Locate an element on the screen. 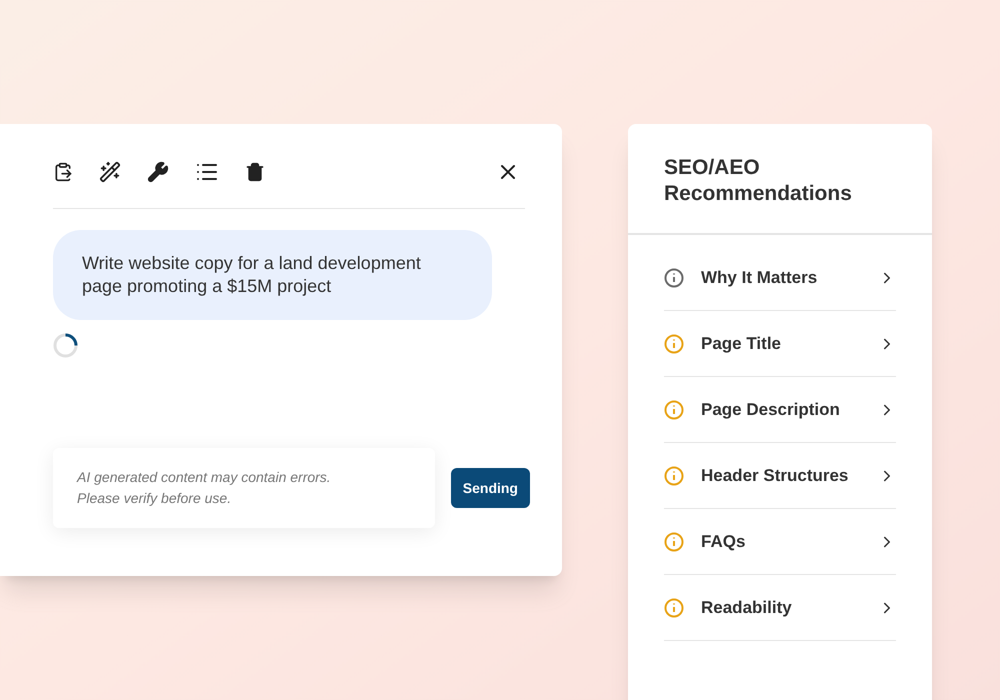 This screenshot has width=1000, height=700. message-bubble: Write website copy for a land development page promoting a $15M project is located at coordinates (272, 275).